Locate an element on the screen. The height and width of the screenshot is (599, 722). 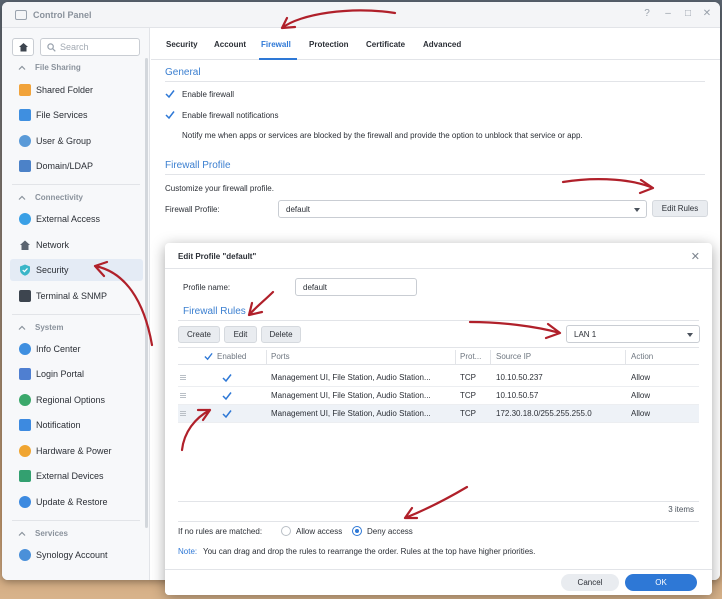
sidebar-item-notification: Notification is located at coordinates (76, 425).